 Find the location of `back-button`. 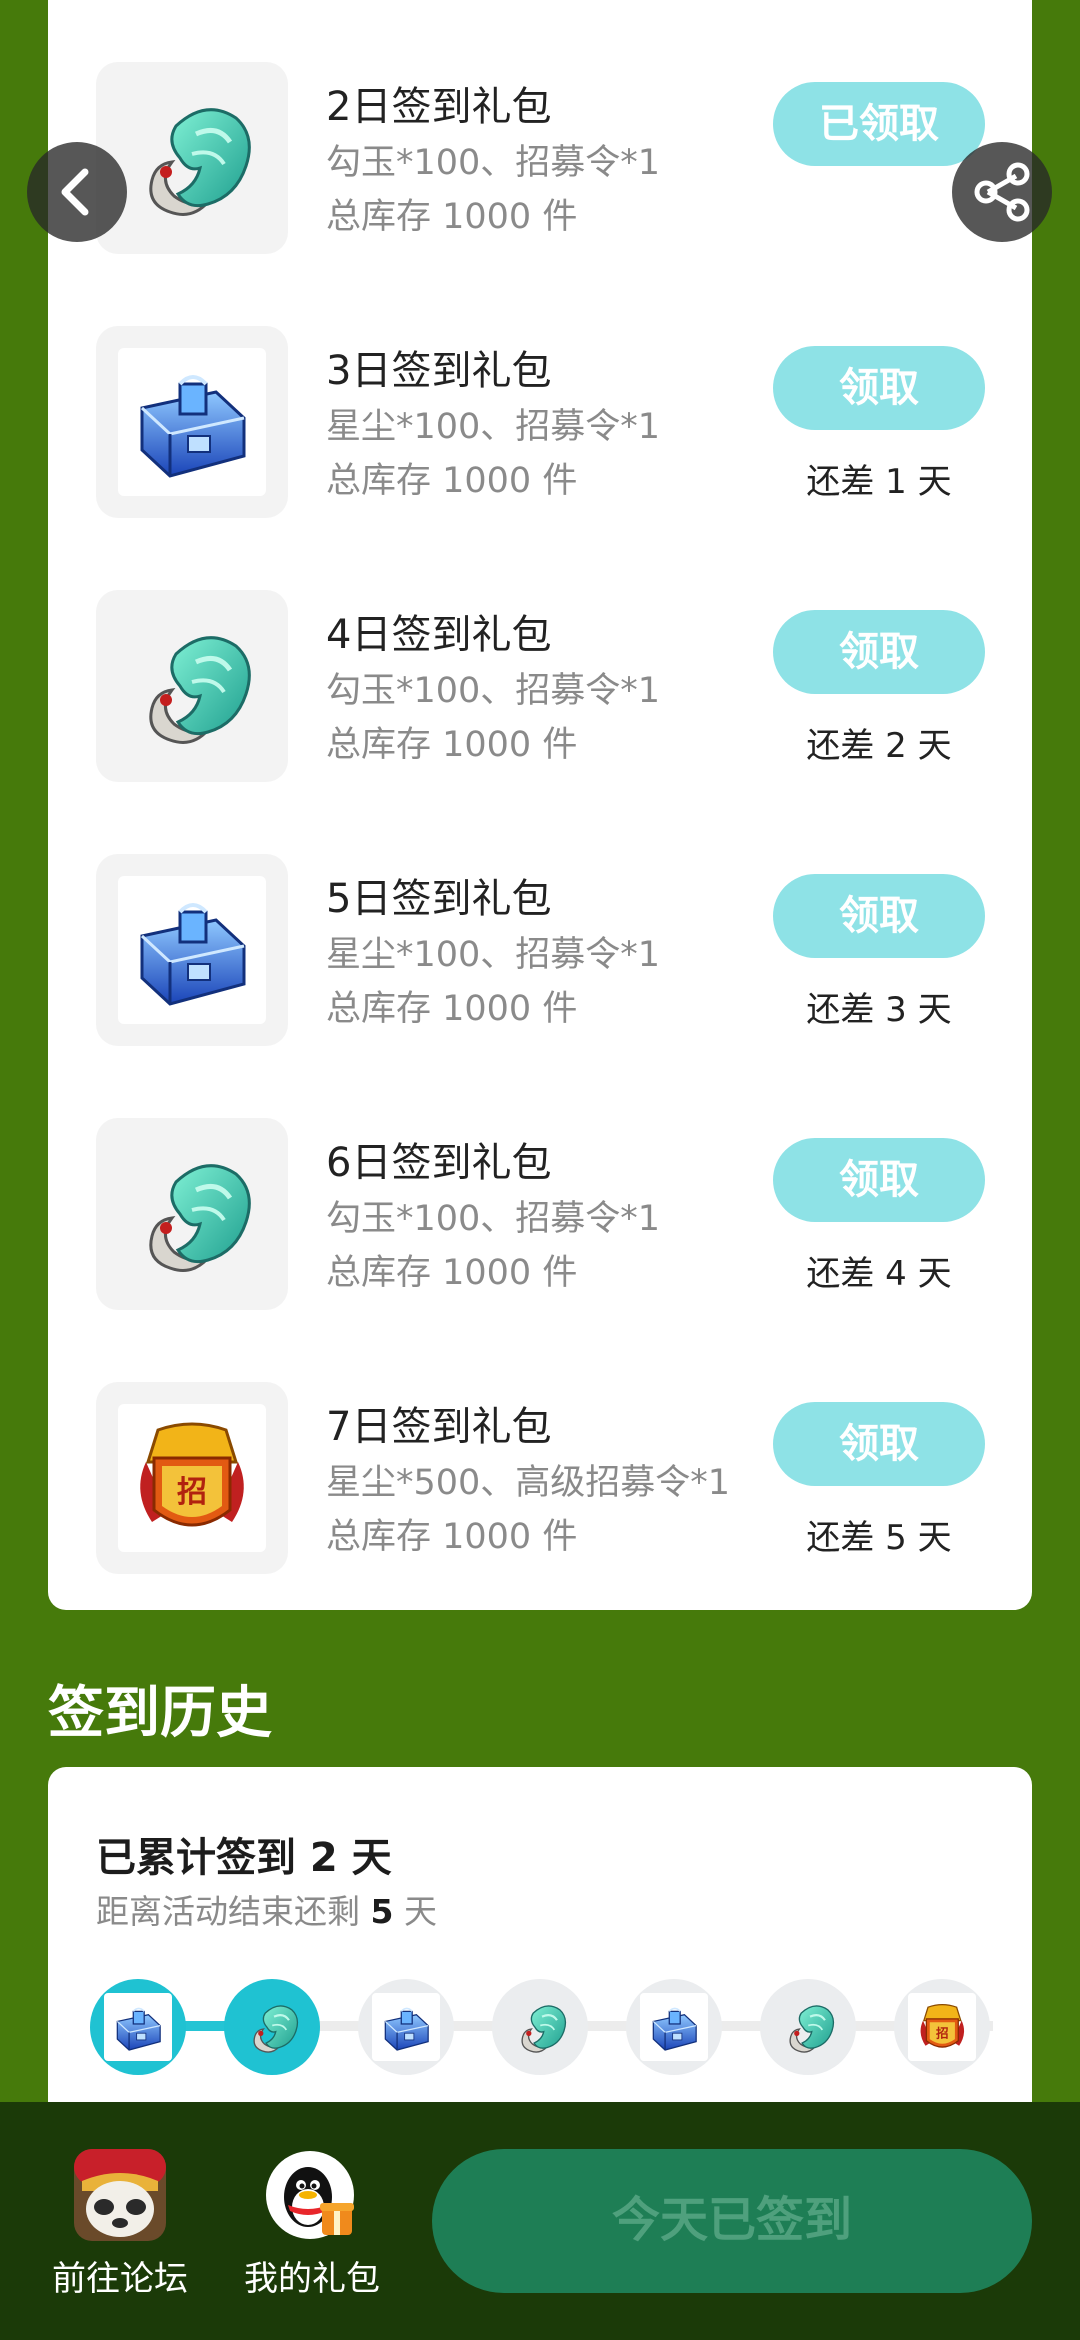

back-button is located at coordinates (77, 192).